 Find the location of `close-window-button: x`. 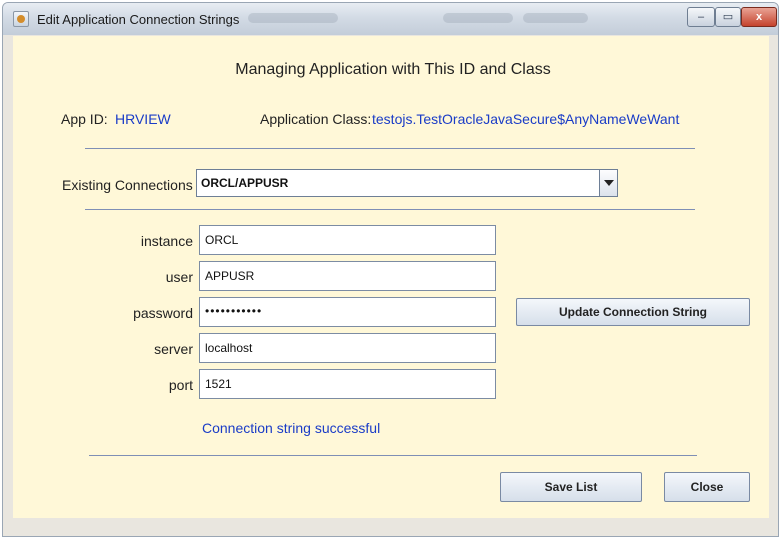

close-window-button: x is located at coordinates (759, 17).